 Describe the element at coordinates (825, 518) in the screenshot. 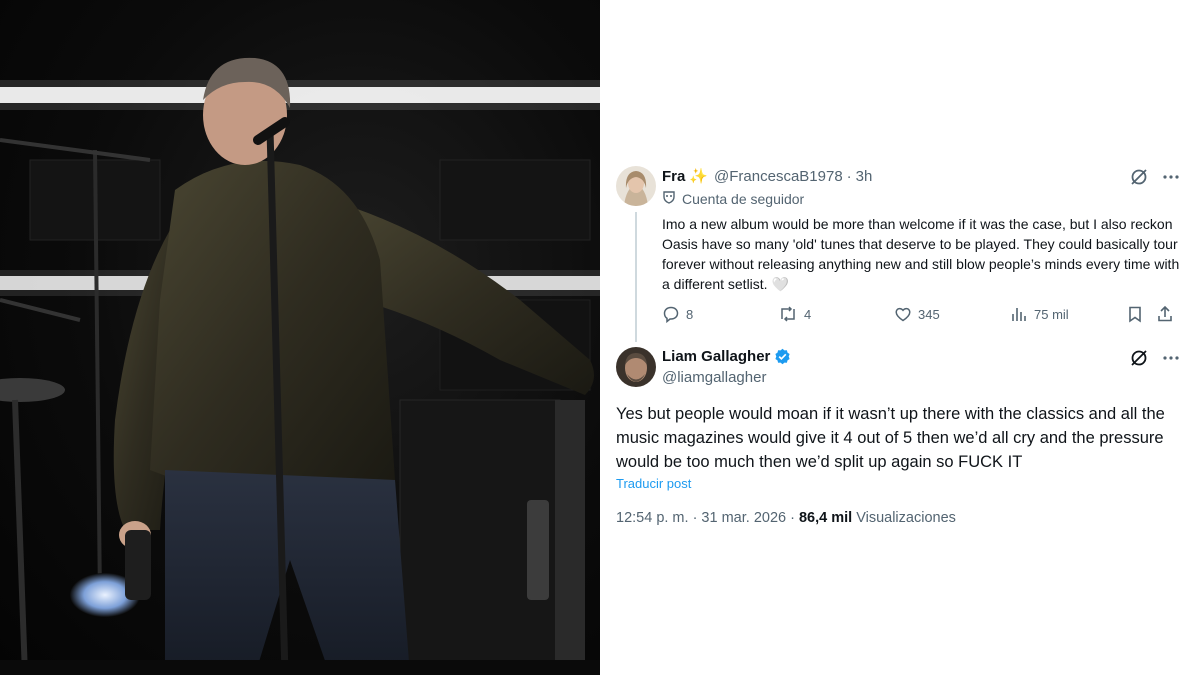

I see `post-views-count: 86,4 mil` at that location.